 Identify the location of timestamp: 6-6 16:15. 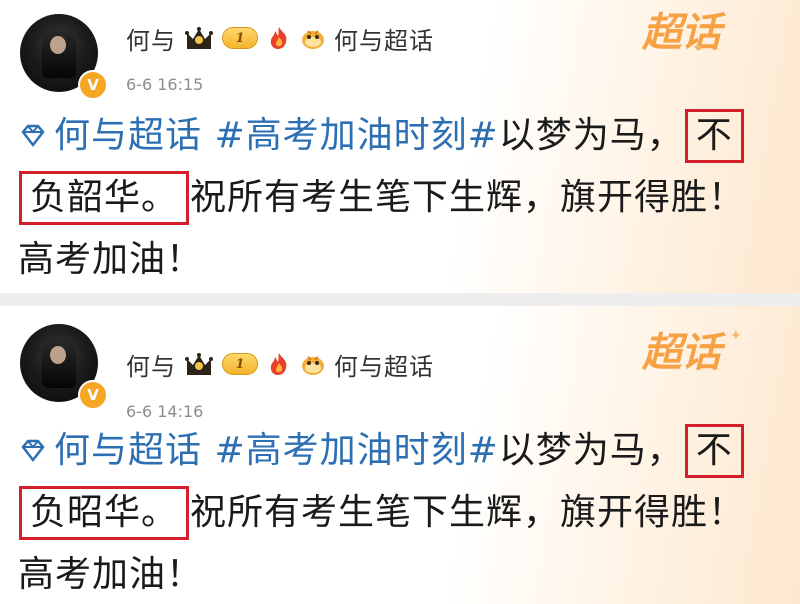
(165, 84).